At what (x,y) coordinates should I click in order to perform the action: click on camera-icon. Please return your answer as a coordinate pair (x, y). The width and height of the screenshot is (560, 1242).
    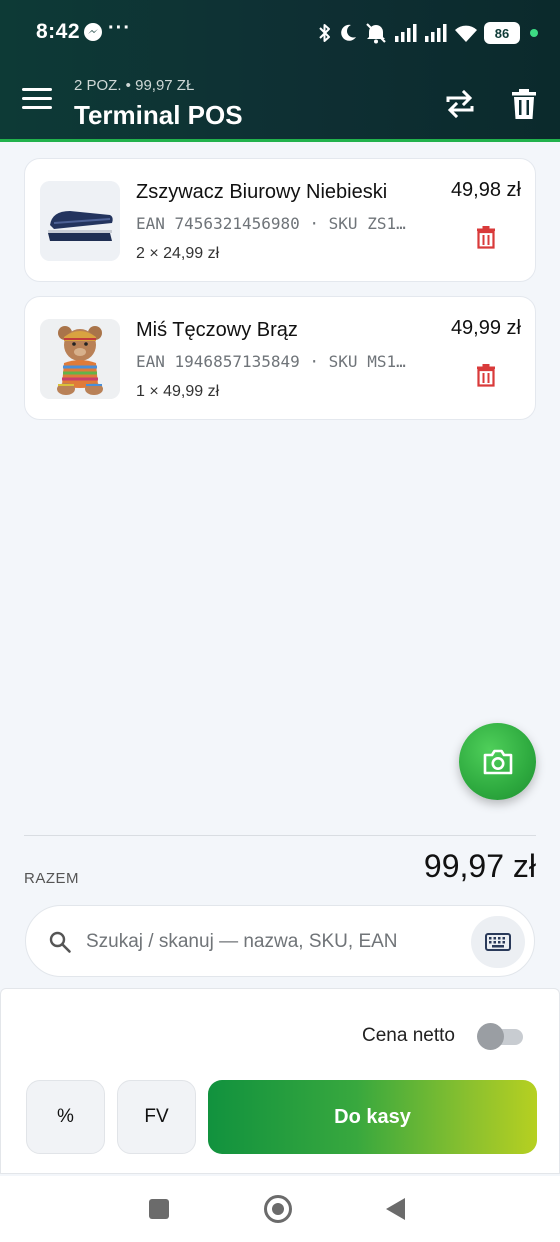
    Looking at the image, I should click on (497, 761).